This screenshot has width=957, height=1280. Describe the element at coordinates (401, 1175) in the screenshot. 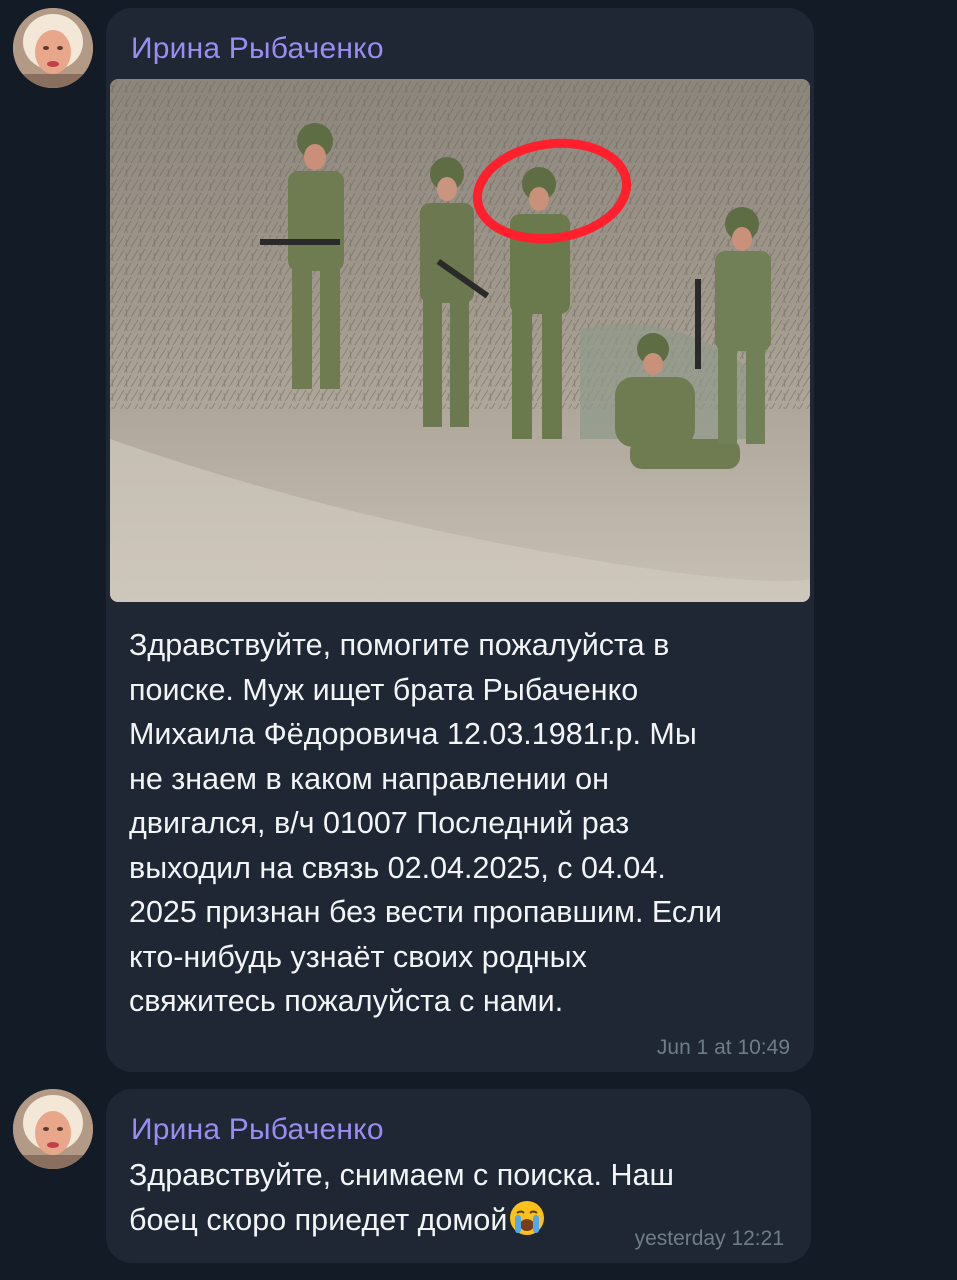

I see `message-text-line: Здравствуйте, снимаем с поиска. Наш` at that location.